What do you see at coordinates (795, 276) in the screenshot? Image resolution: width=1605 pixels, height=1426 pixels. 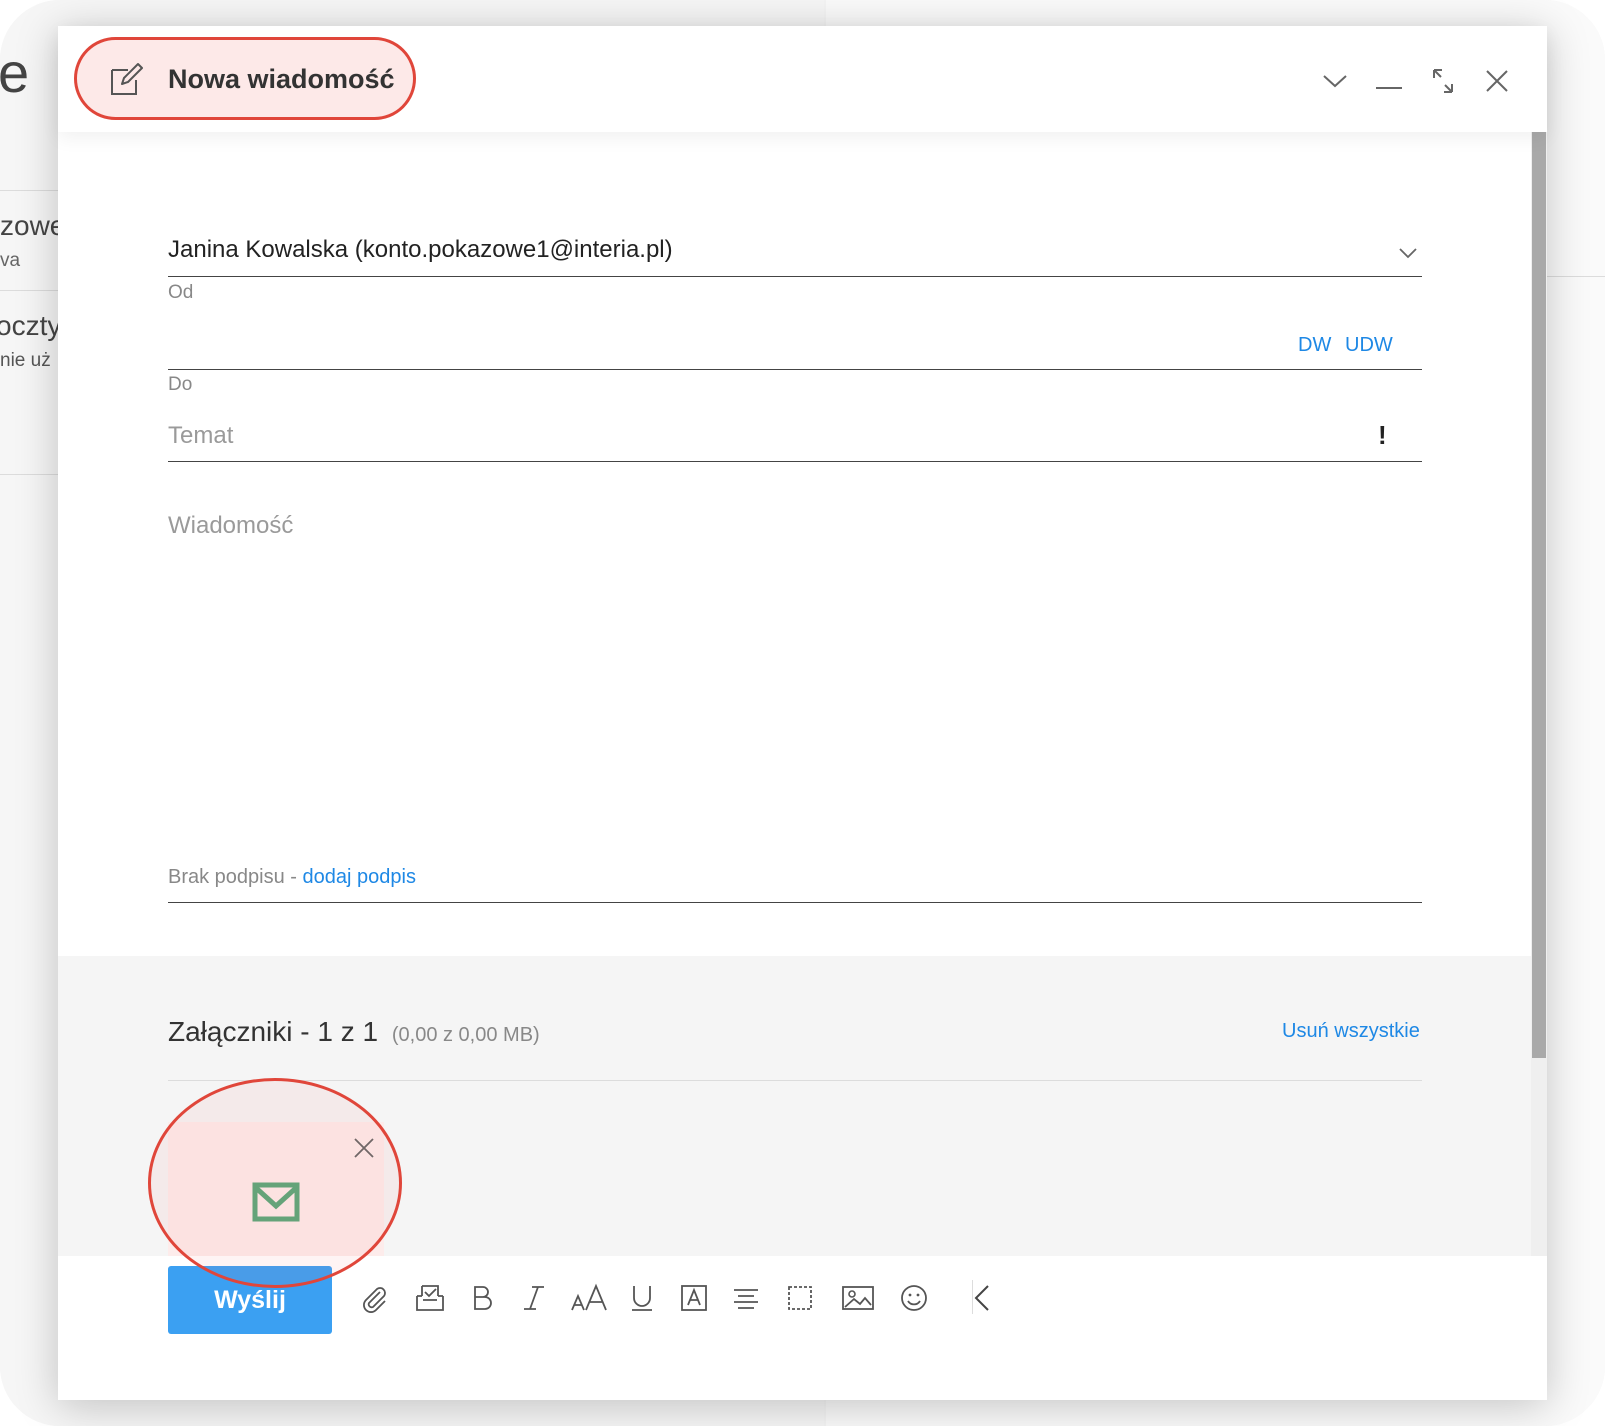 I see `from-underline` at bounding box center [795, 276].